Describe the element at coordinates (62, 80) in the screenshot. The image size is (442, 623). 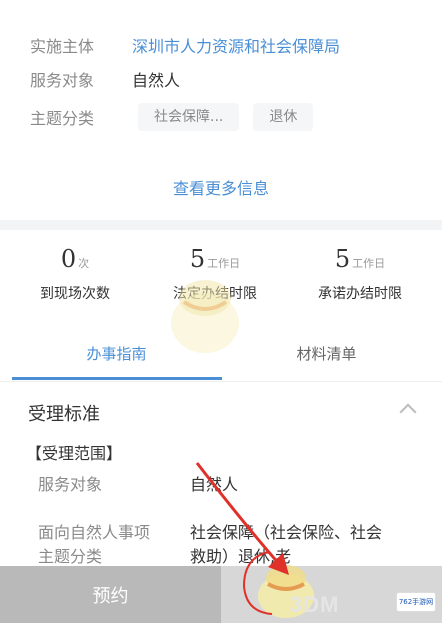
I see `audience-label: 服务对象` at that location.